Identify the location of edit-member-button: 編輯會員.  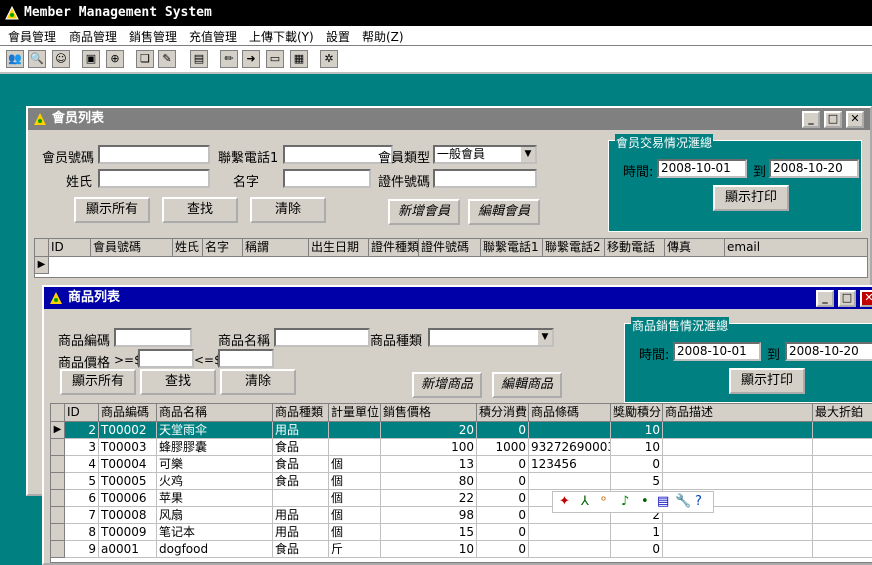
(504, 212).